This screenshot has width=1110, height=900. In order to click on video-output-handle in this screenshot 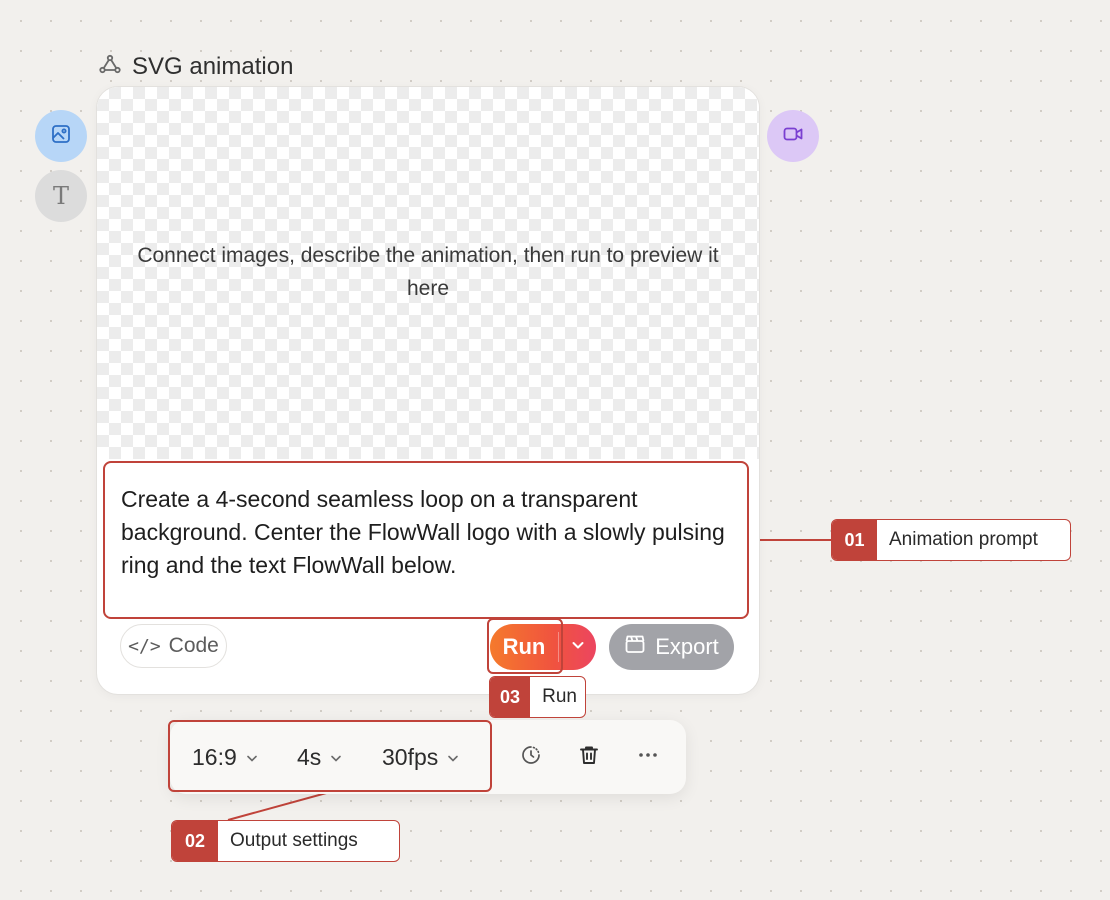, I will do `click(793, 136)`.